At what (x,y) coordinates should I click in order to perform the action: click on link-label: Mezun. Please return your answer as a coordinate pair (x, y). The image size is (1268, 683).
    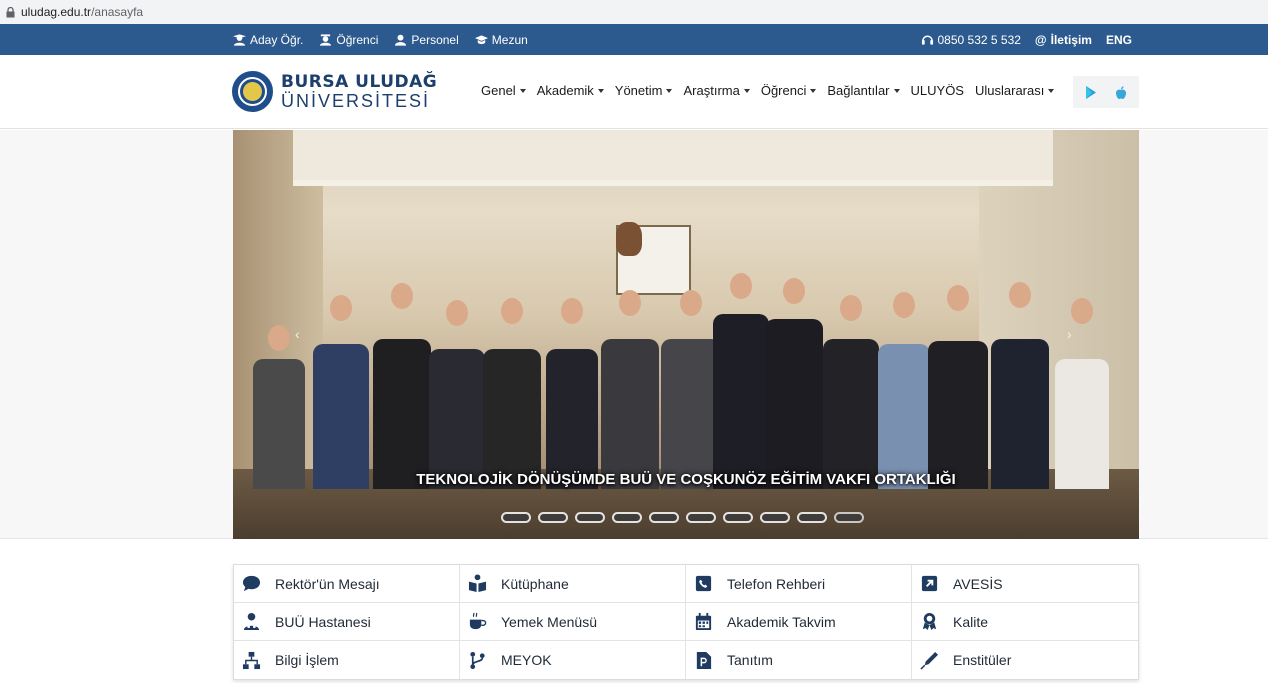
    Looking at the image, I should click on (509, 39).